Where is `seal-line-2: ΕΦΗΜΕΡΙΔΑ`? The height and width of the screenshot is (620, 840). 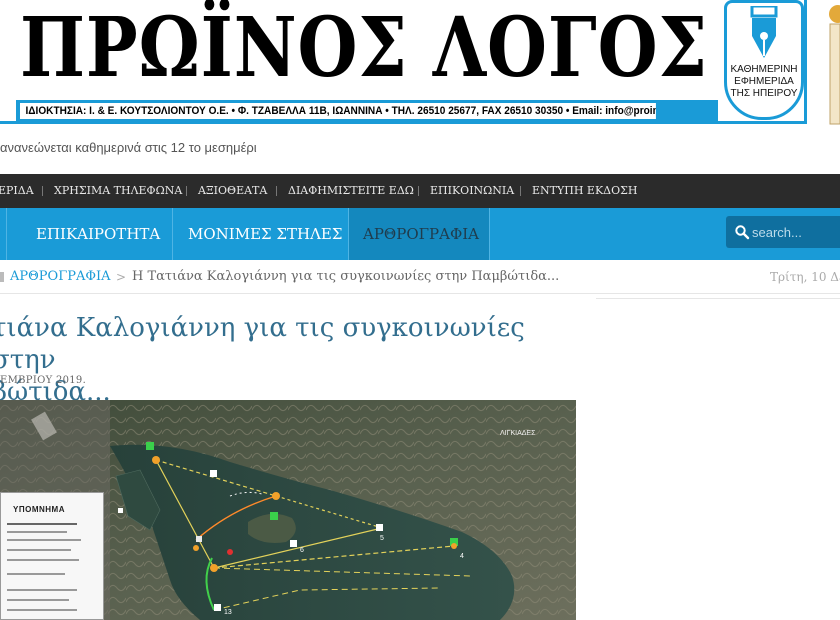
seal-line-2: ΕΦΗΜΕΡΙΔΑ is located at coordinates (764, 81).